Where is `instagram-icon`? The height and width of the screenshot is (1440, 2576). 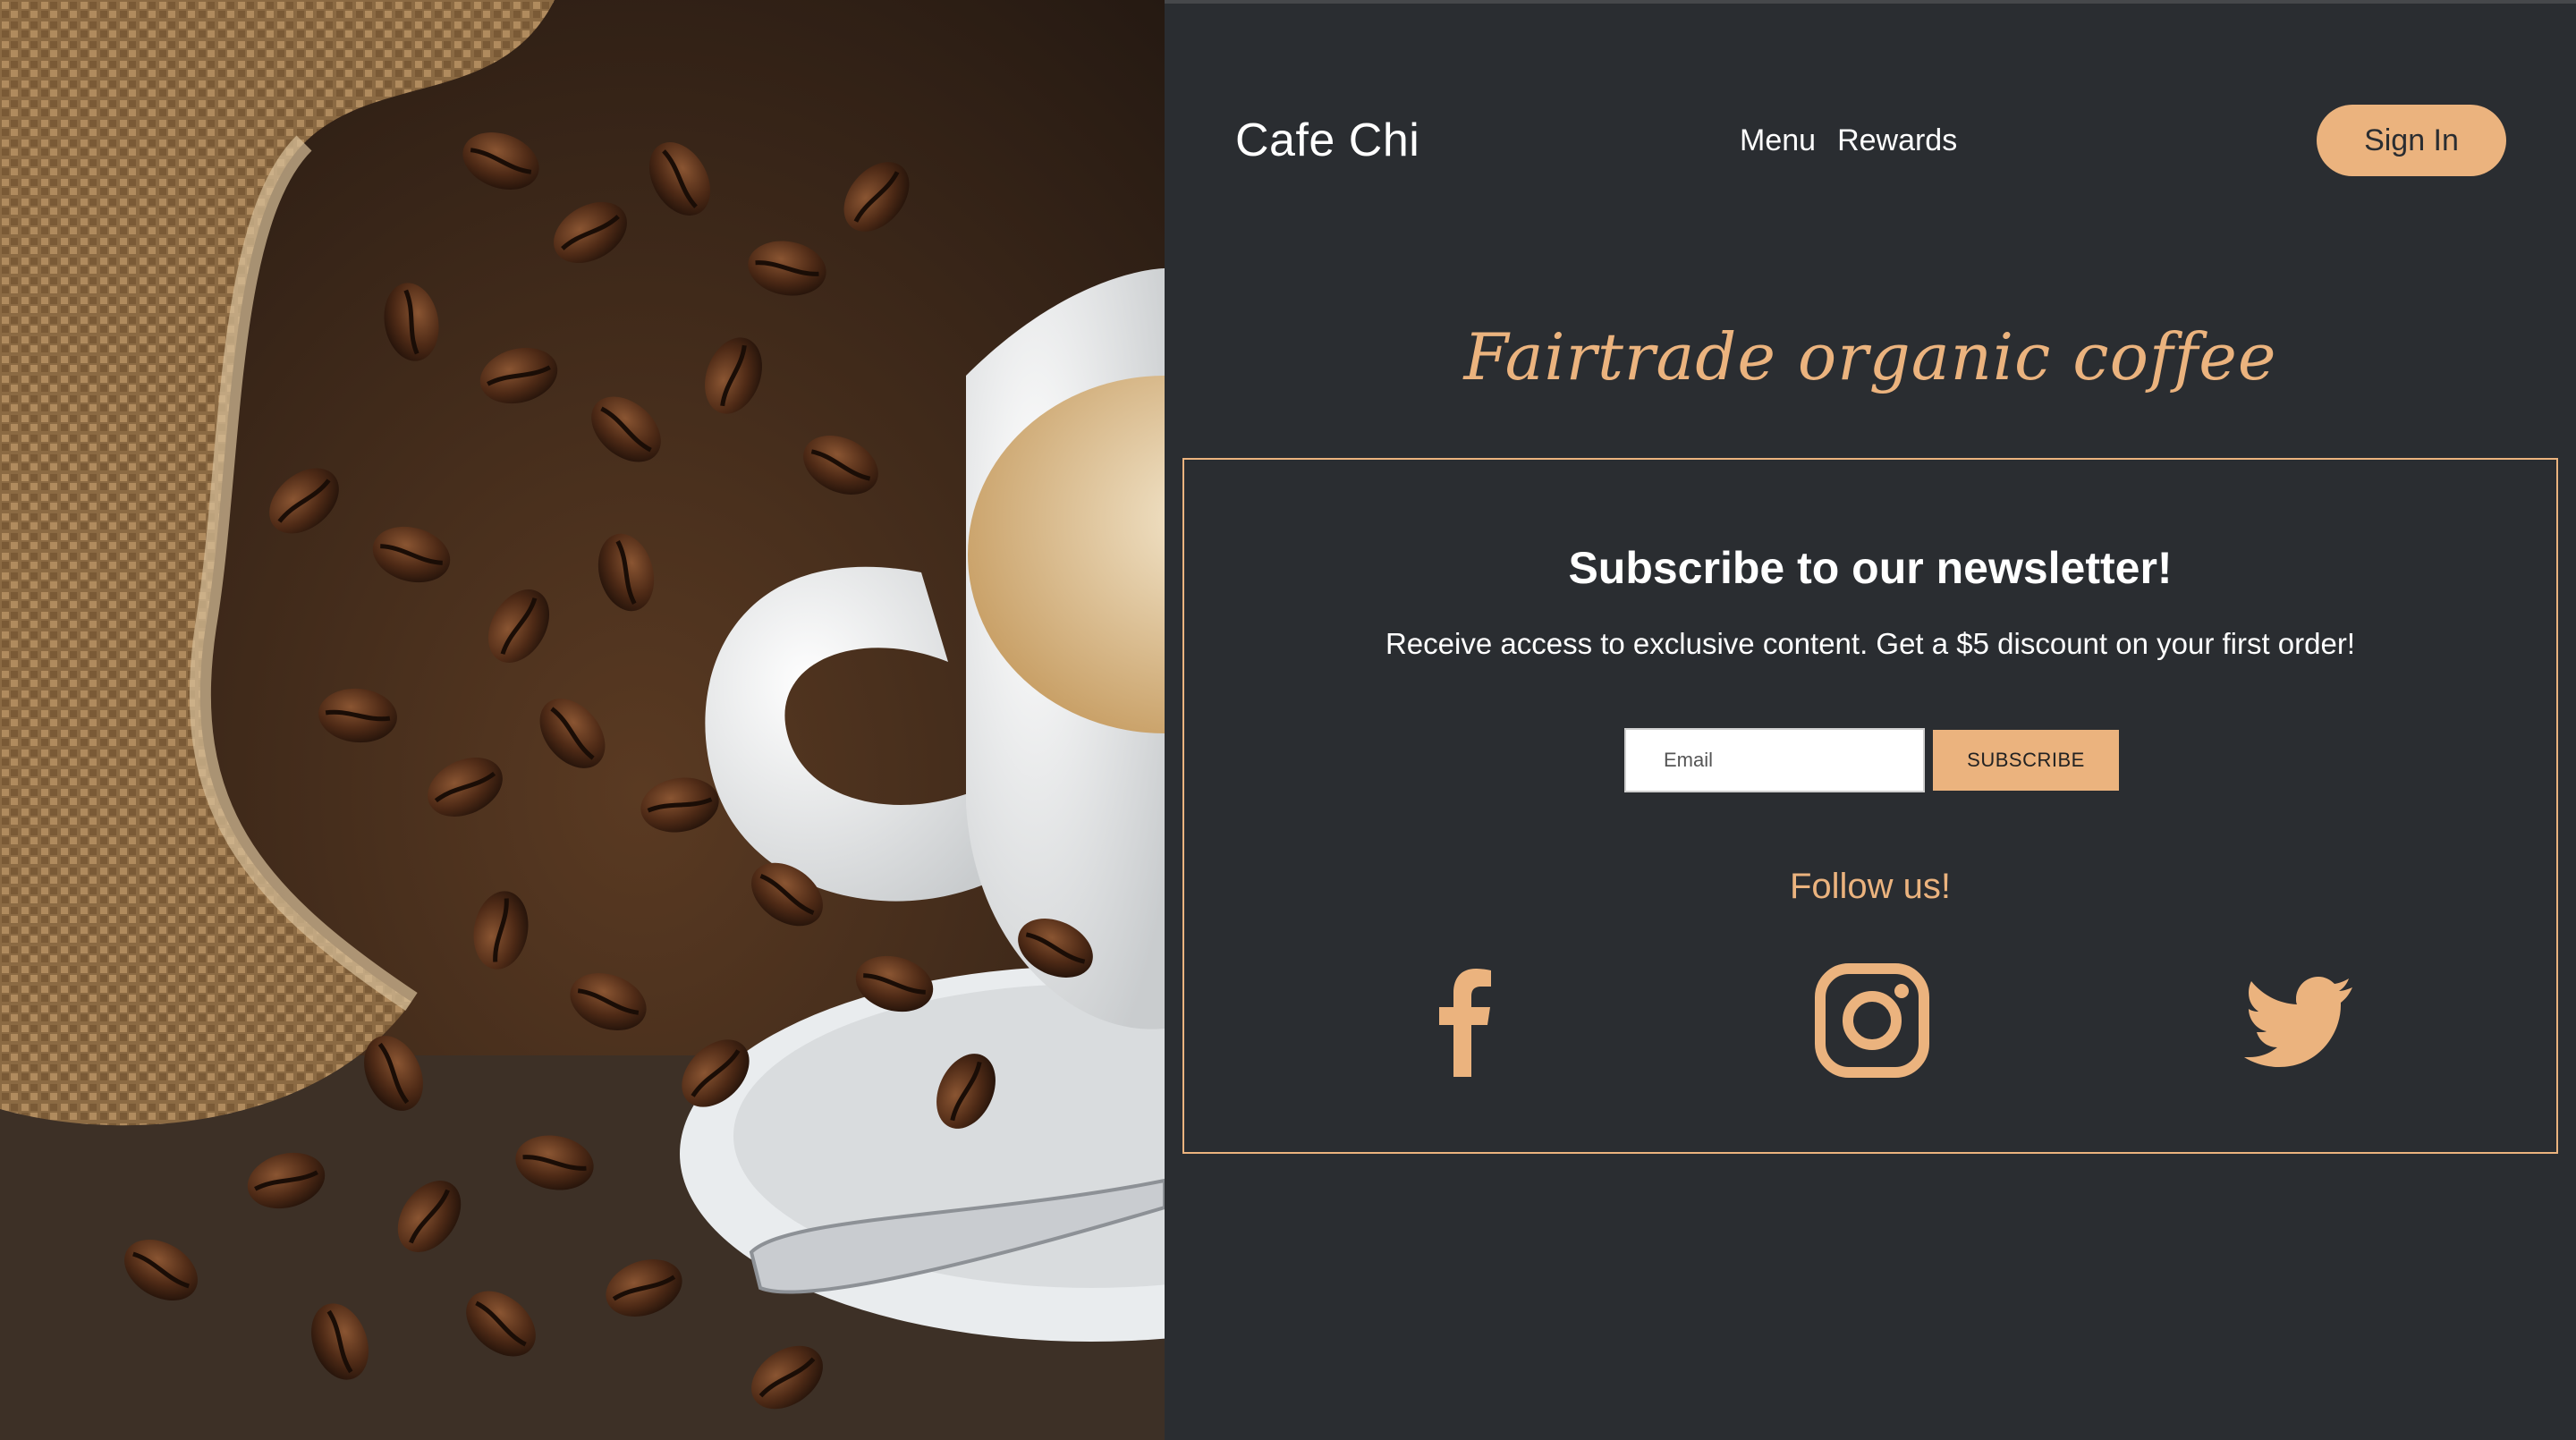 instagram-icon is located at coordinates (1872, 1021).